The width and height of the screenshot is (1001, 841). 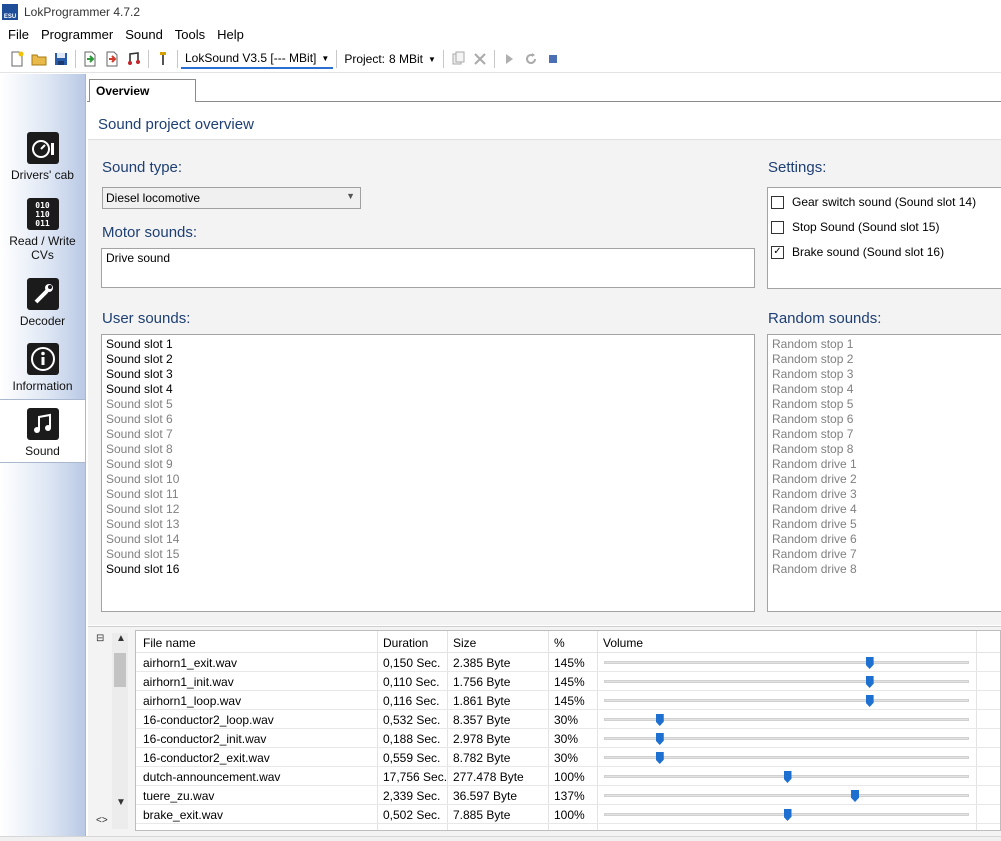 I want to click on brake-sound-checkbox: ✓, so click(x=777, y=252).